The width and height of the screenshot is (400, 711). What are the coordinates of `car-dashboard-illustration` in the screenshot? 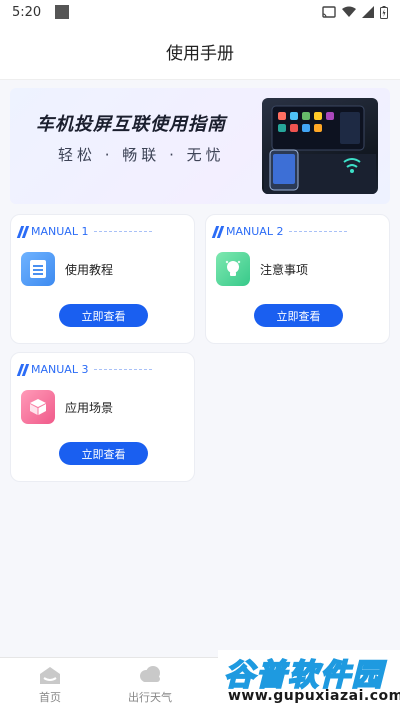 It's located at (320, 149).